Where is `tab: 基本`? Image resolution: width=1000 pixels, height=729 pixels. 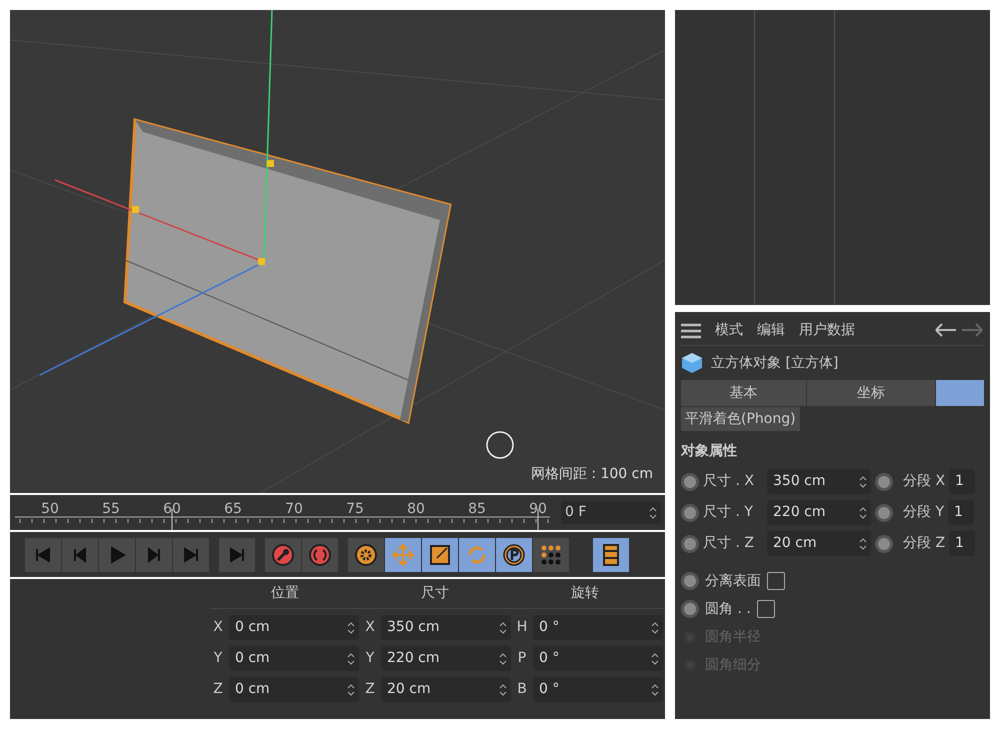
tab: 基本 is located at coordinates (743, 393).